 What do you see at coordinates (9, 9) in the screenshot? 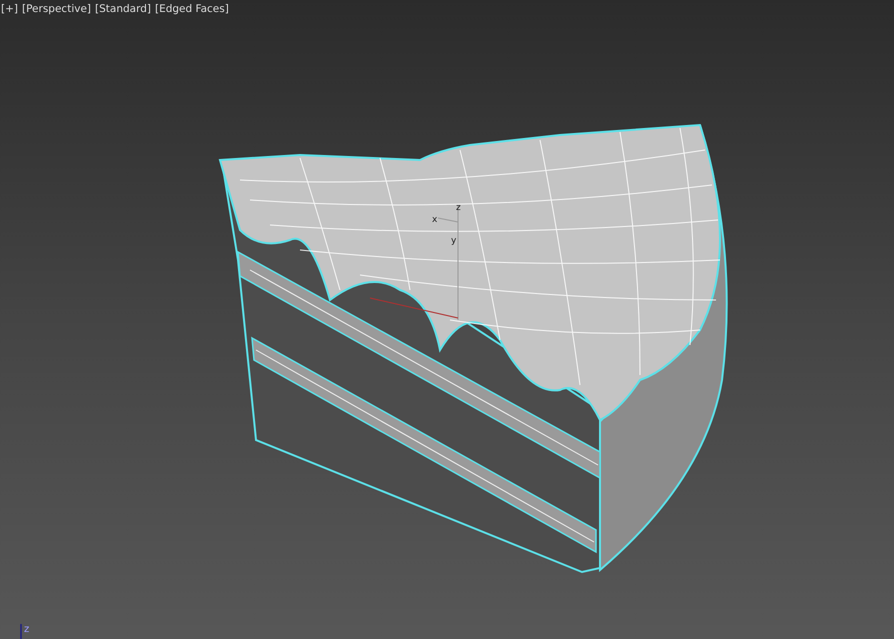
I see `viewport-menu-label: [+]` at bounding box center [9, 9].